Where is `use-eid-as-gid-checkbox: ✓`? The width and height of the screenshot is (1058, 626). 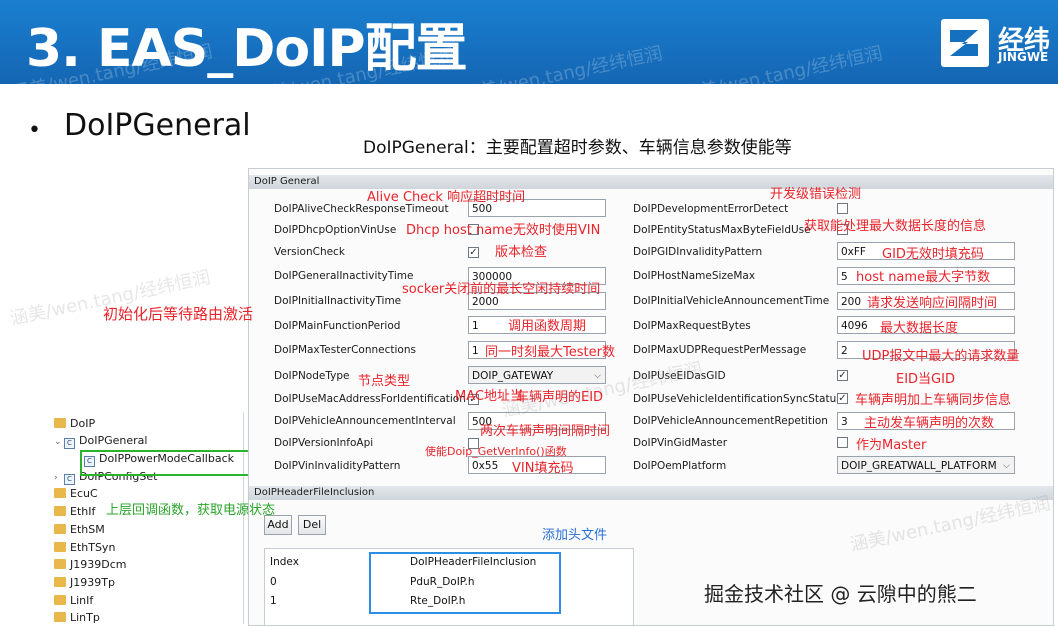 use-eid-as-gid-checkbox: ✓ is located at coordinates (842, 375).